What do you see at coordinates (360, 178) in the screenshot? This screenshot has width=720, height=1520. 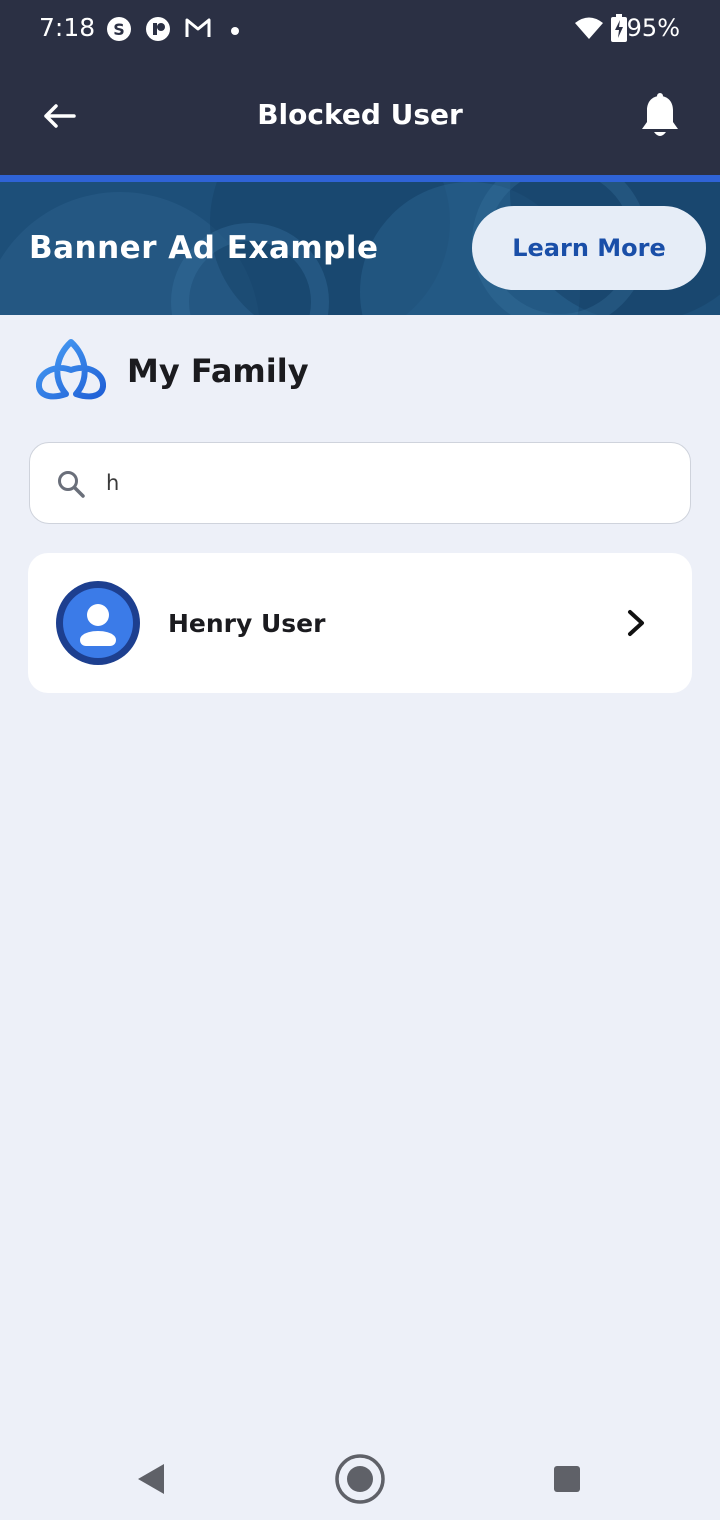 I see `accent-divider` at bounding box center [360, 178].